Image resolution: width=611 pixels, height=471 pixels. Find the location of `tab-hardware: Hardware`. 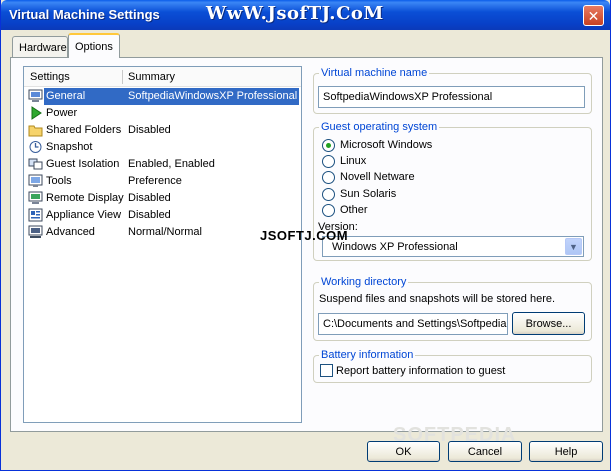

tab-hardware: Hardware is located at coordinates (40, 47).